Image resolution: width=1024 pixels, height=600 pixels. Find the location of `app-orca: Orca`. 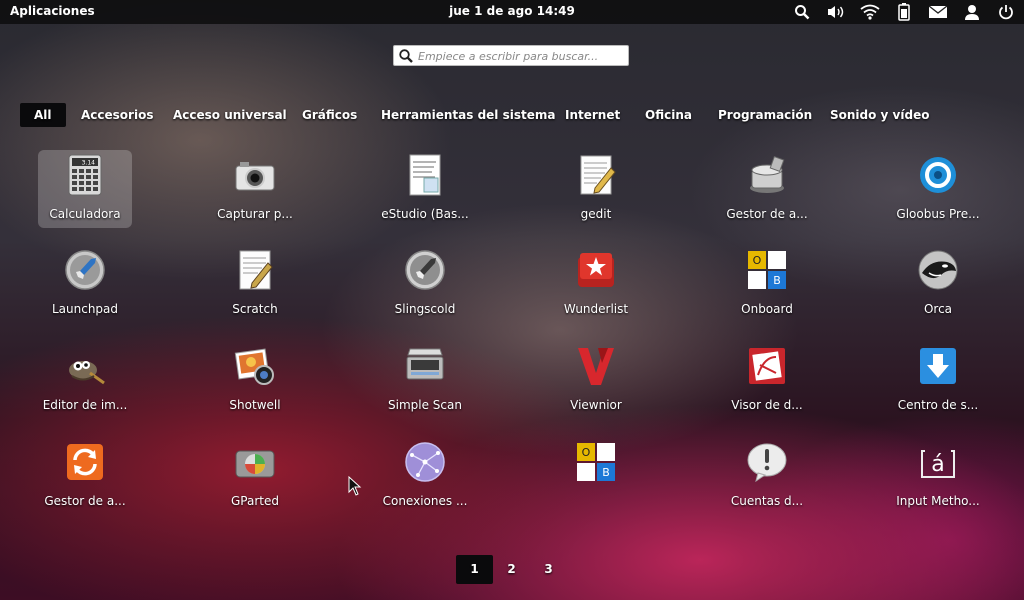

app-orca: Orca is located at coordinates (938, 284).